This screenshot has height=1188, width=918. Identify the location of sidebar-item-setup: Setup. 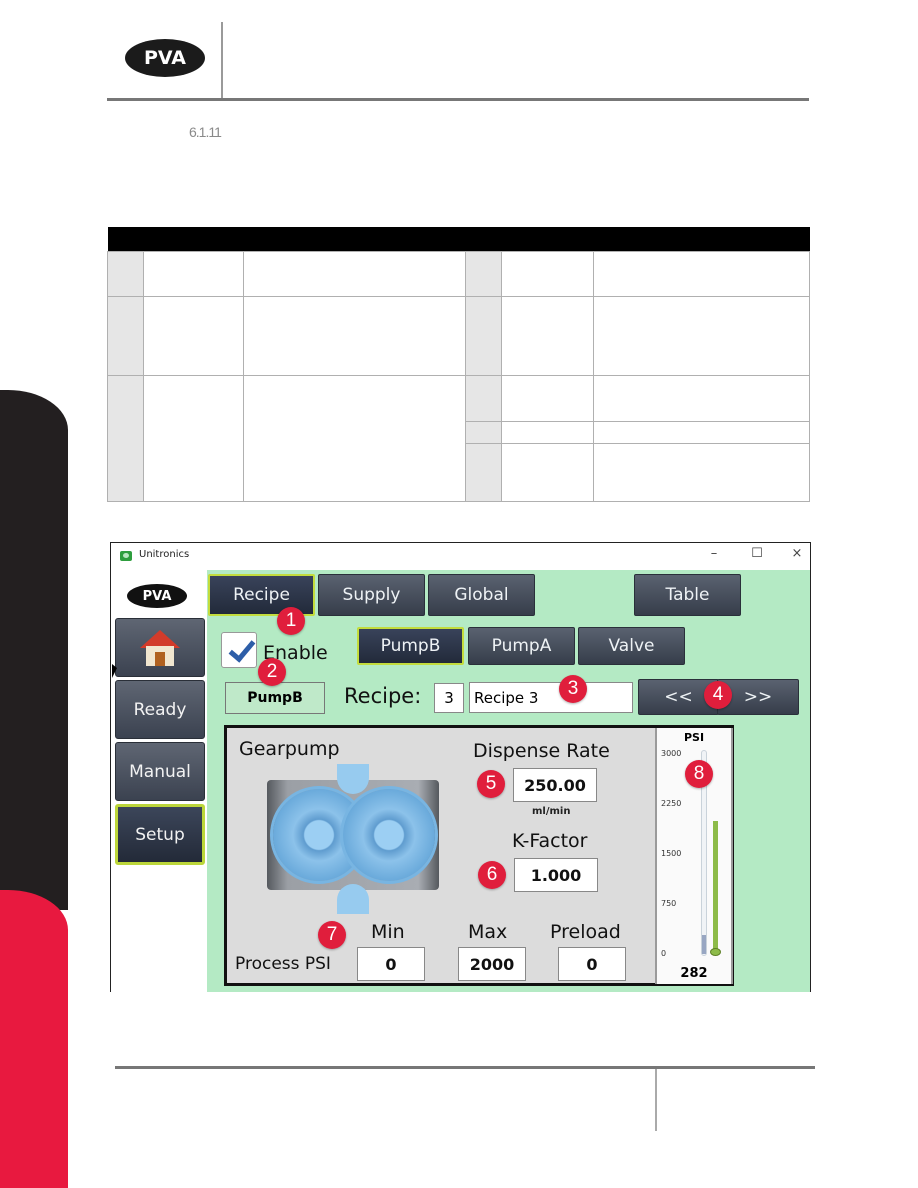
(160, 834).